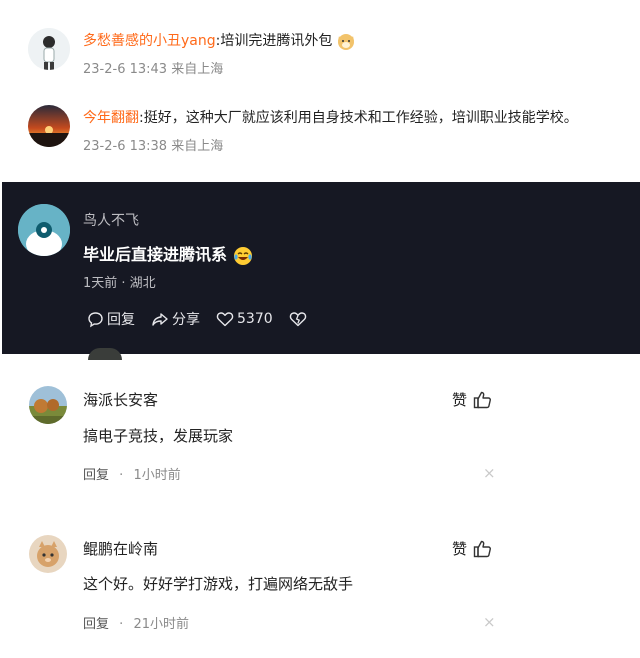  I want to click on dislike-button, so click(299, 319).